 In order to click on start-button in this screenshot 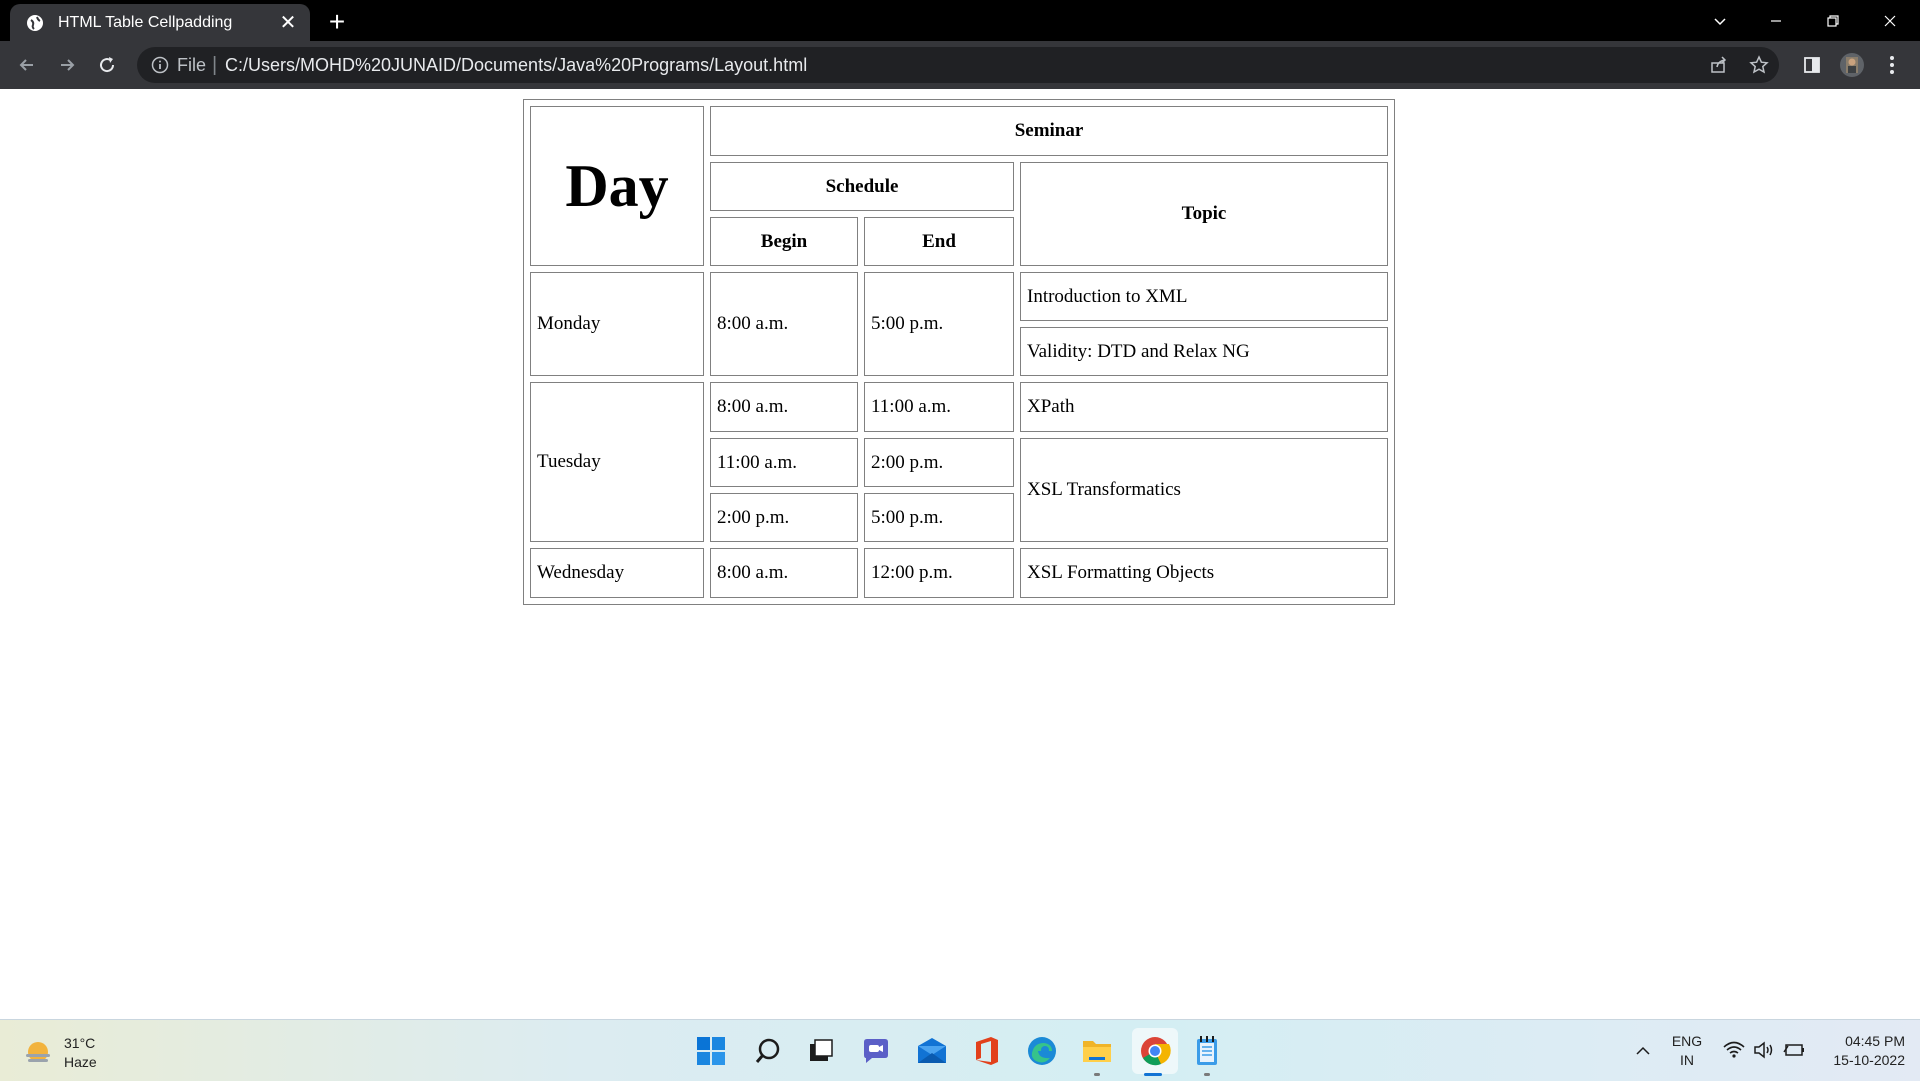, I will do `click(711, 1051)`.